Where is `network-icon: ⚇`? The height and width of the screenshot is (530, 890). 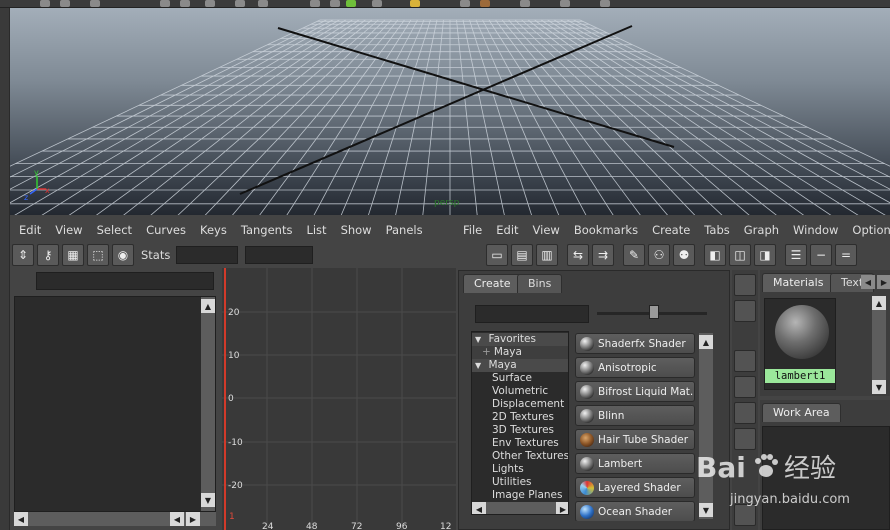
network-icon: ⚇ is located at coordinates (659, 255).